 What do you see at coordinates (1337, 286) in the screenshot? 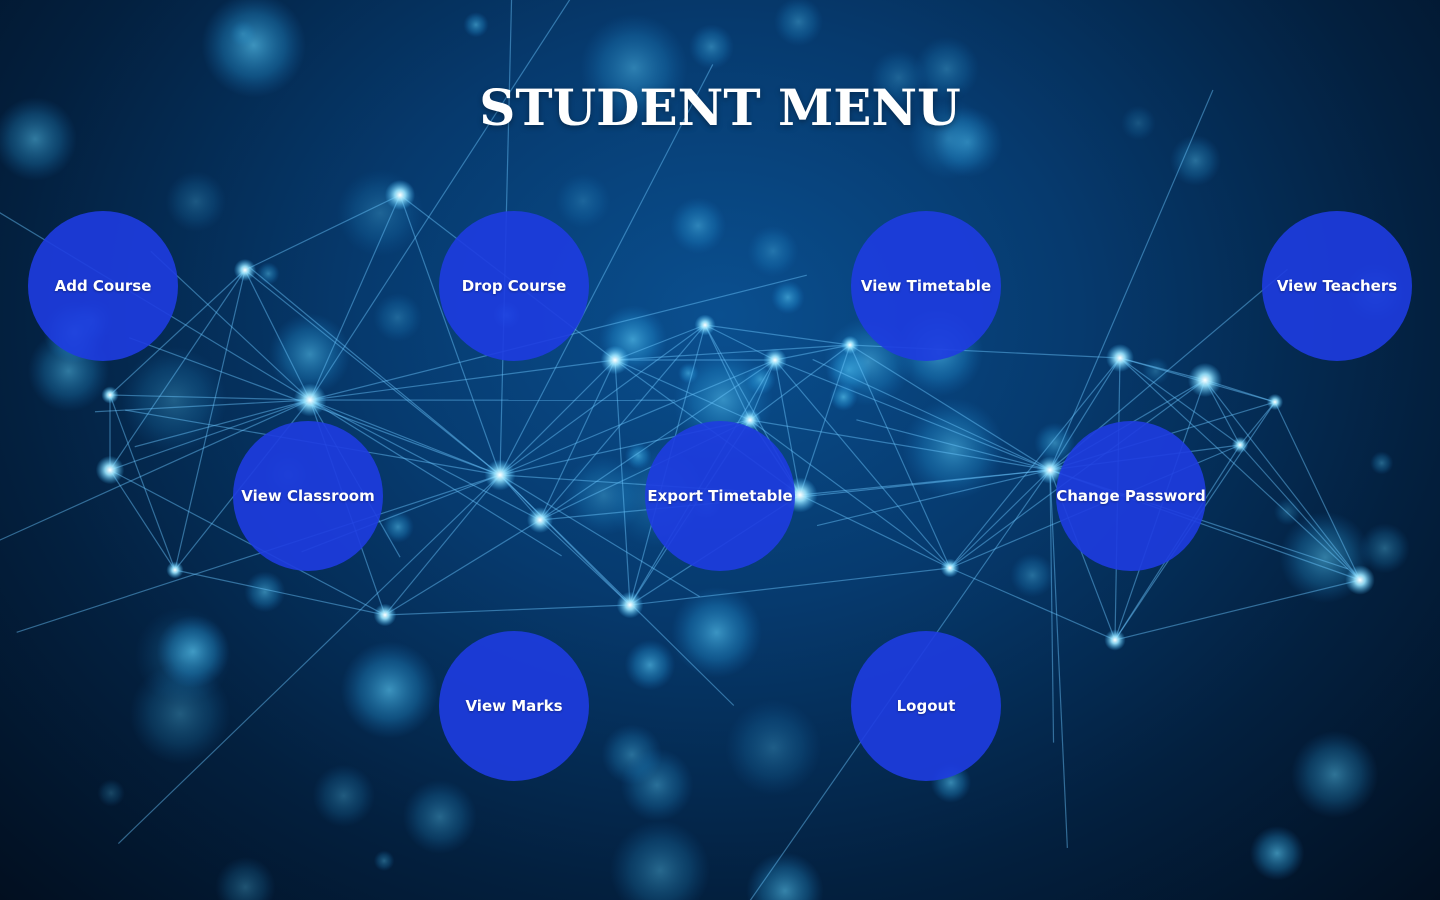
I see `view-teachers-button: View Teachers` at bounding box center [1337, 286].